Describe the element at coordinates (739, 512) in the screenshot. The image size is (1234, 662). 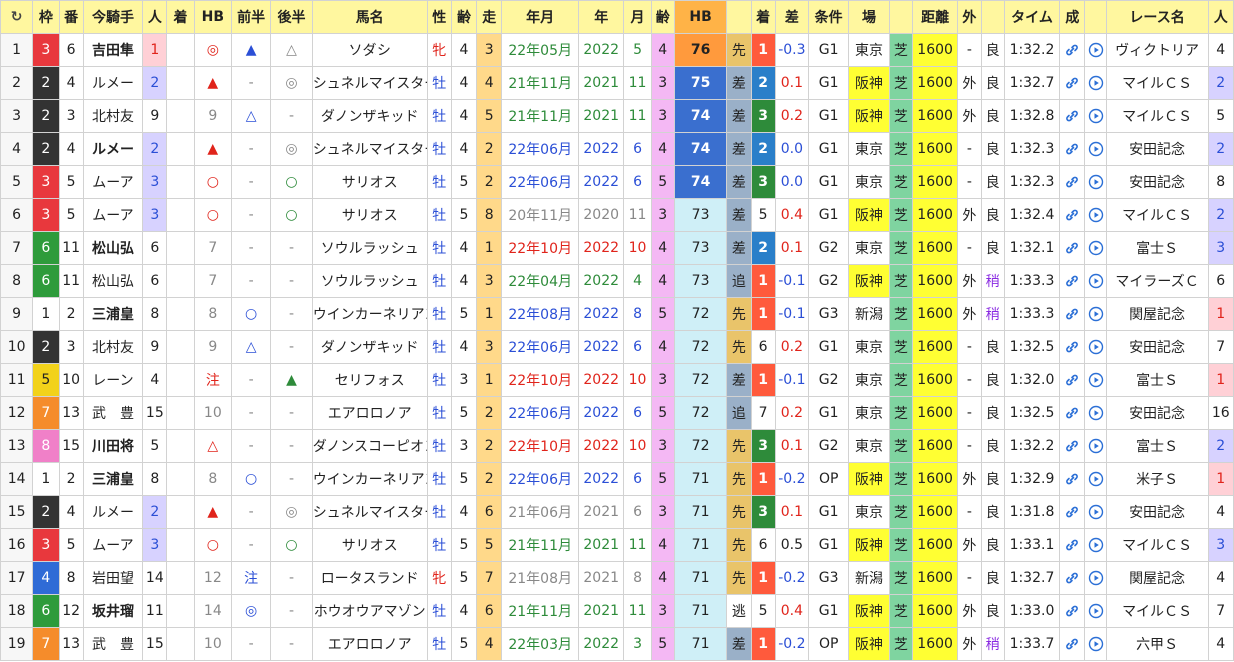
I see `running-style: 先` at that location.